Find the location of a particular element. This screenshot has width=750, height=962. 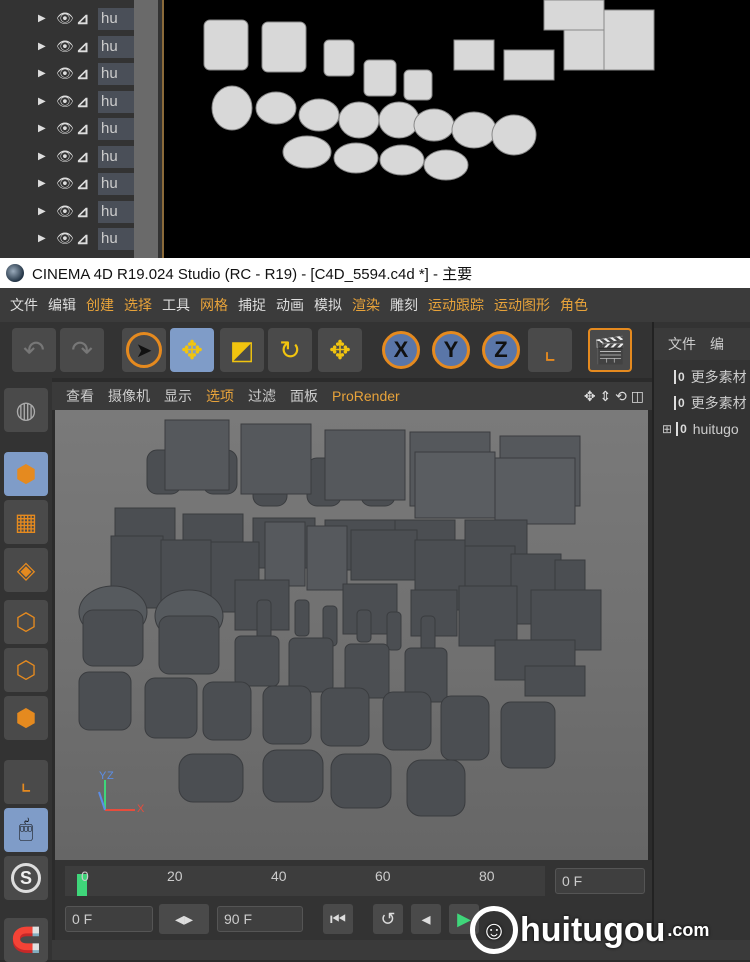

current-frame-field: 0 F is located at coordinates (600, 881).